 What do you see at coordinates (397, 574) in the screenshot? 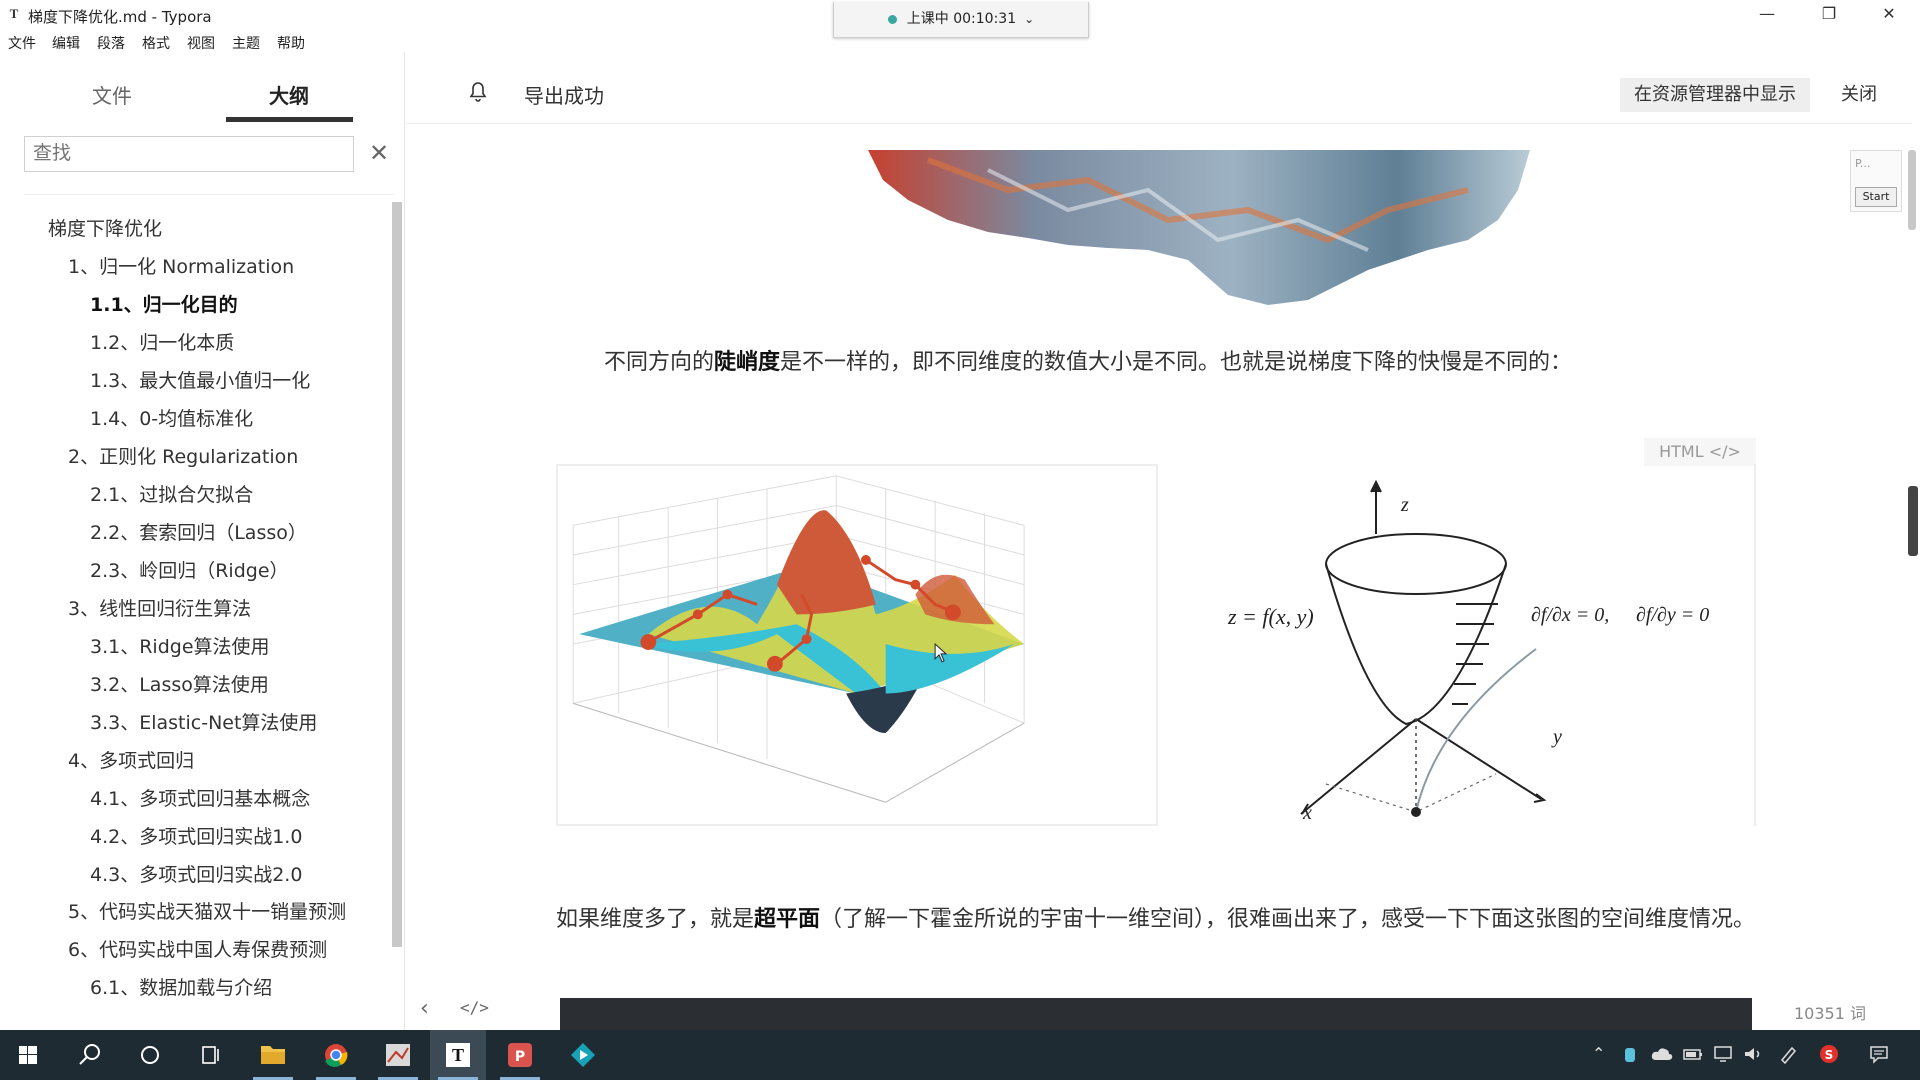
I see `sidebar-scrollbar-thumb` at bounding box center [397, 574].